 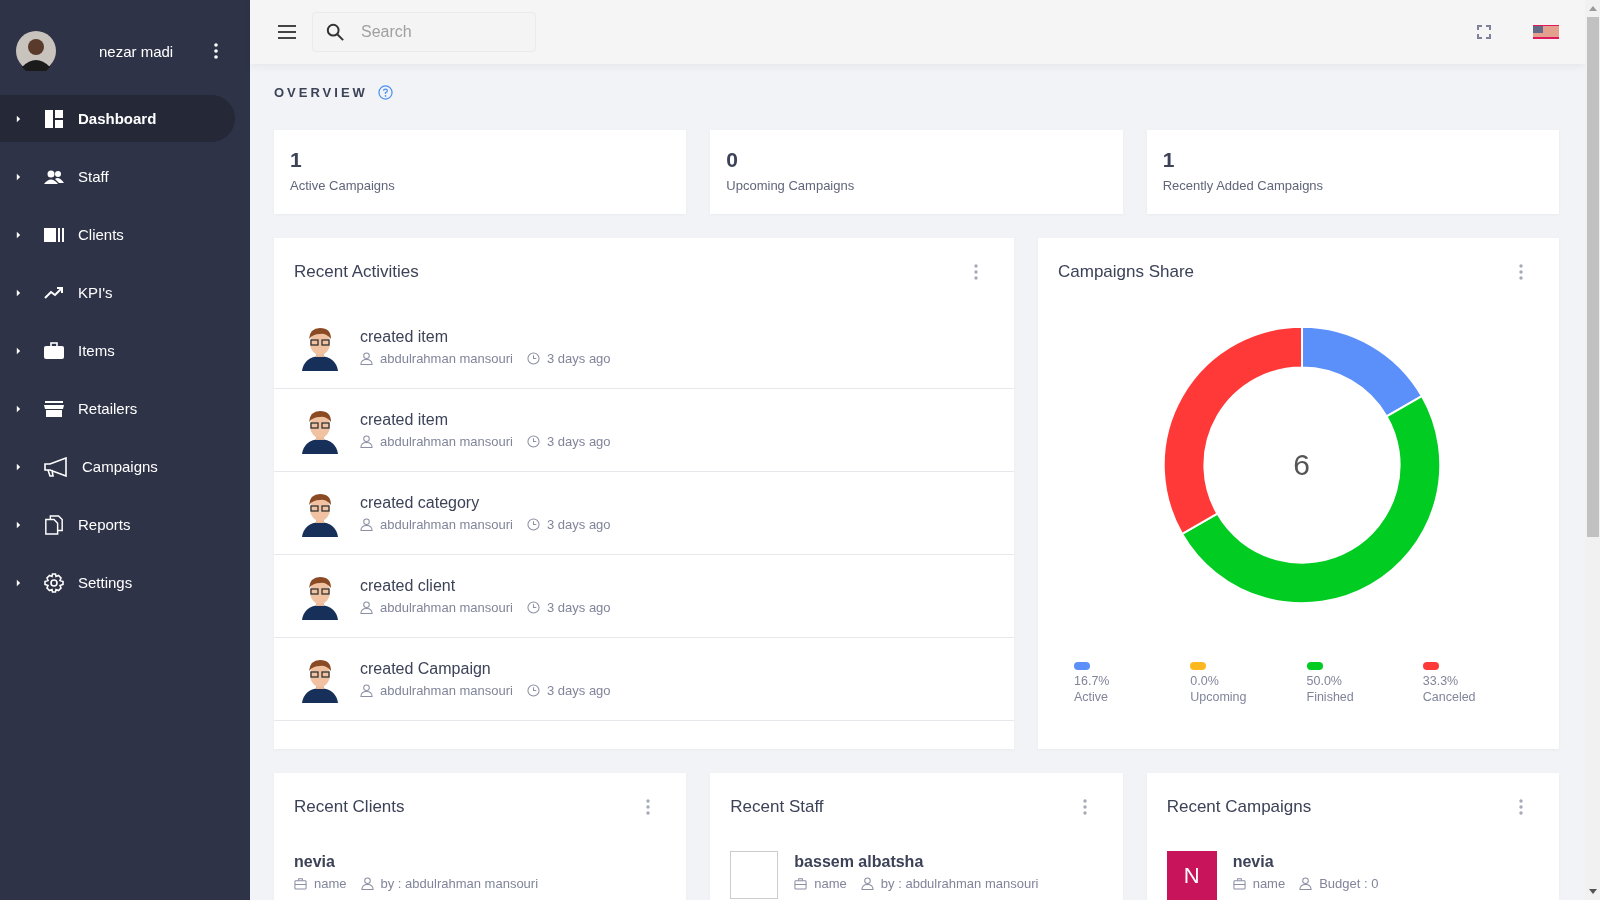 I want to click on legend-percent: 0.0%, so click(x=1204, y=681).